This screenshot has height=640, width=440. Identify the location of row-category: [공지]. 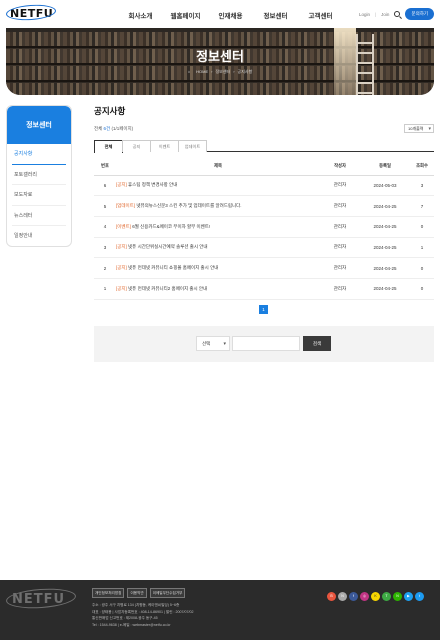
(121, 268).